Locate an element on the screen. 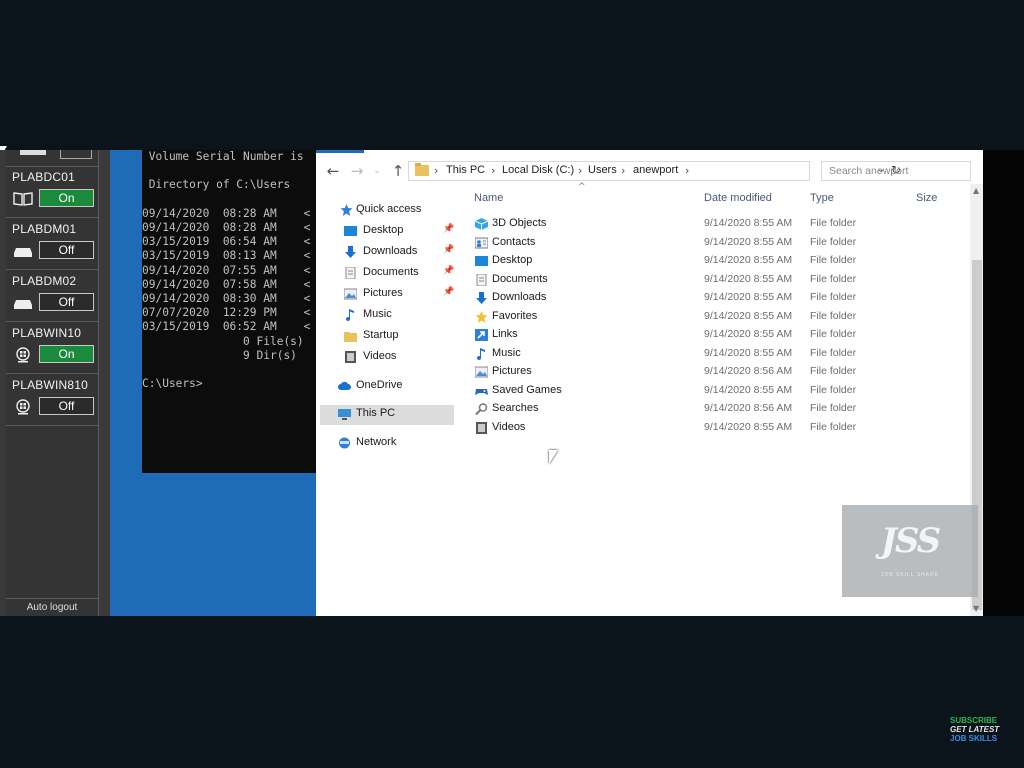 The width and height of the screenshot is (1024, 768). auto-logout-label: Auto logout is located at coordinates (52, 605).